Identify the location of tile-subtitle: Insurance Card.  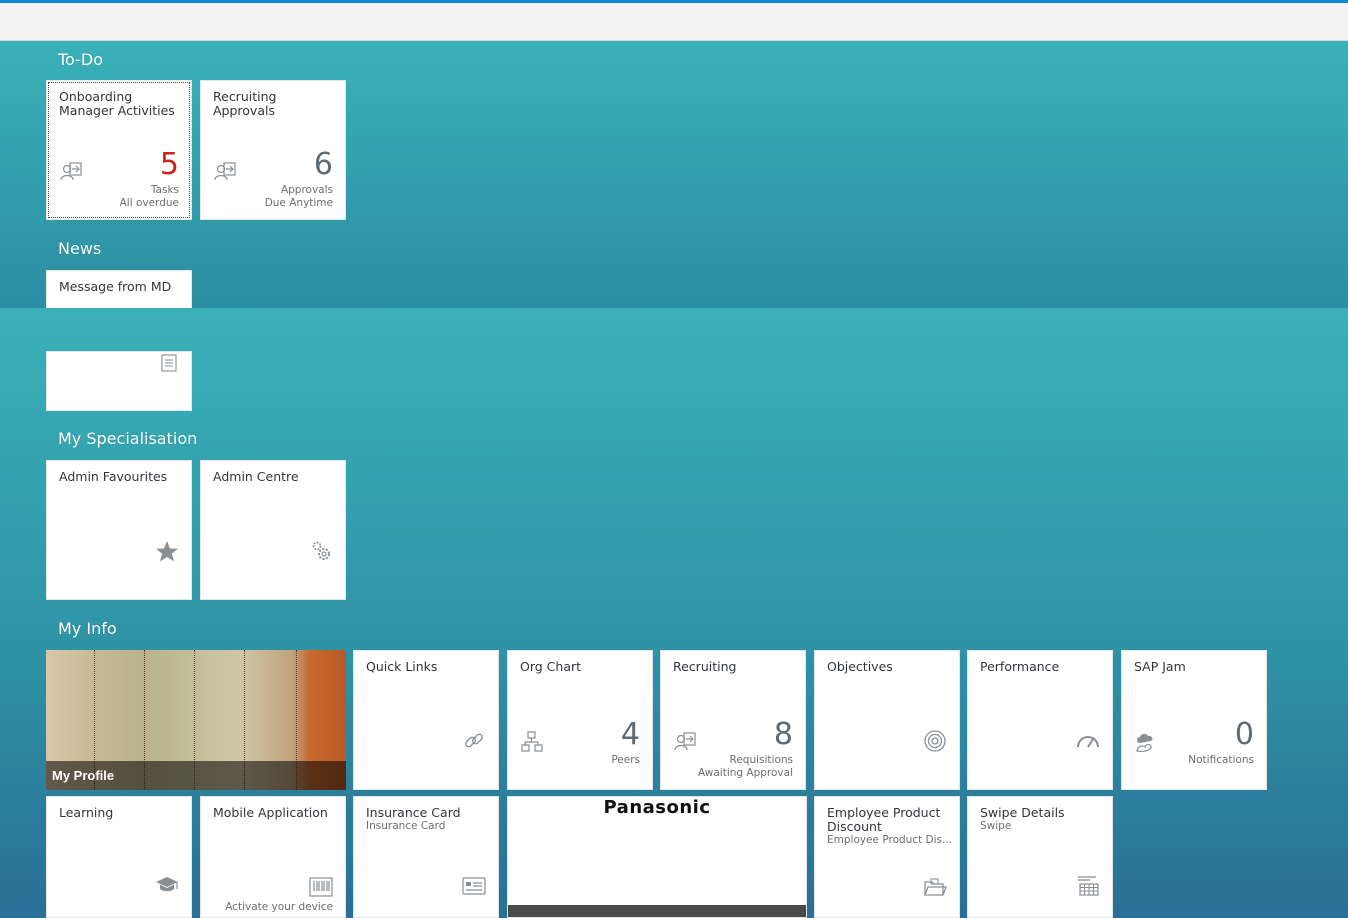
(406, 826).